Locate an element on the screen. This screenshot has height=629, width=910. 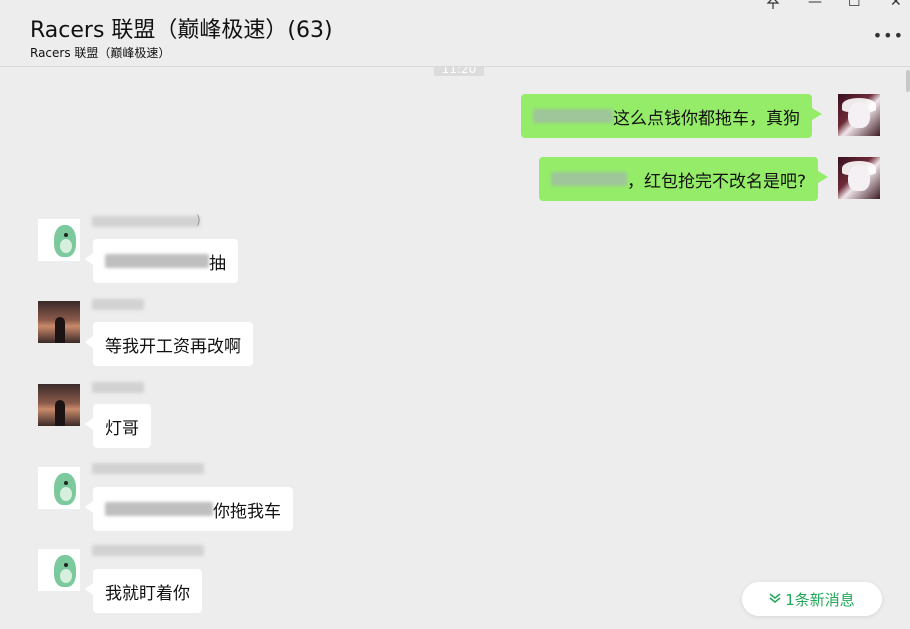
new-messages-label: 1条新消息 is located at coordinates (820, 599).